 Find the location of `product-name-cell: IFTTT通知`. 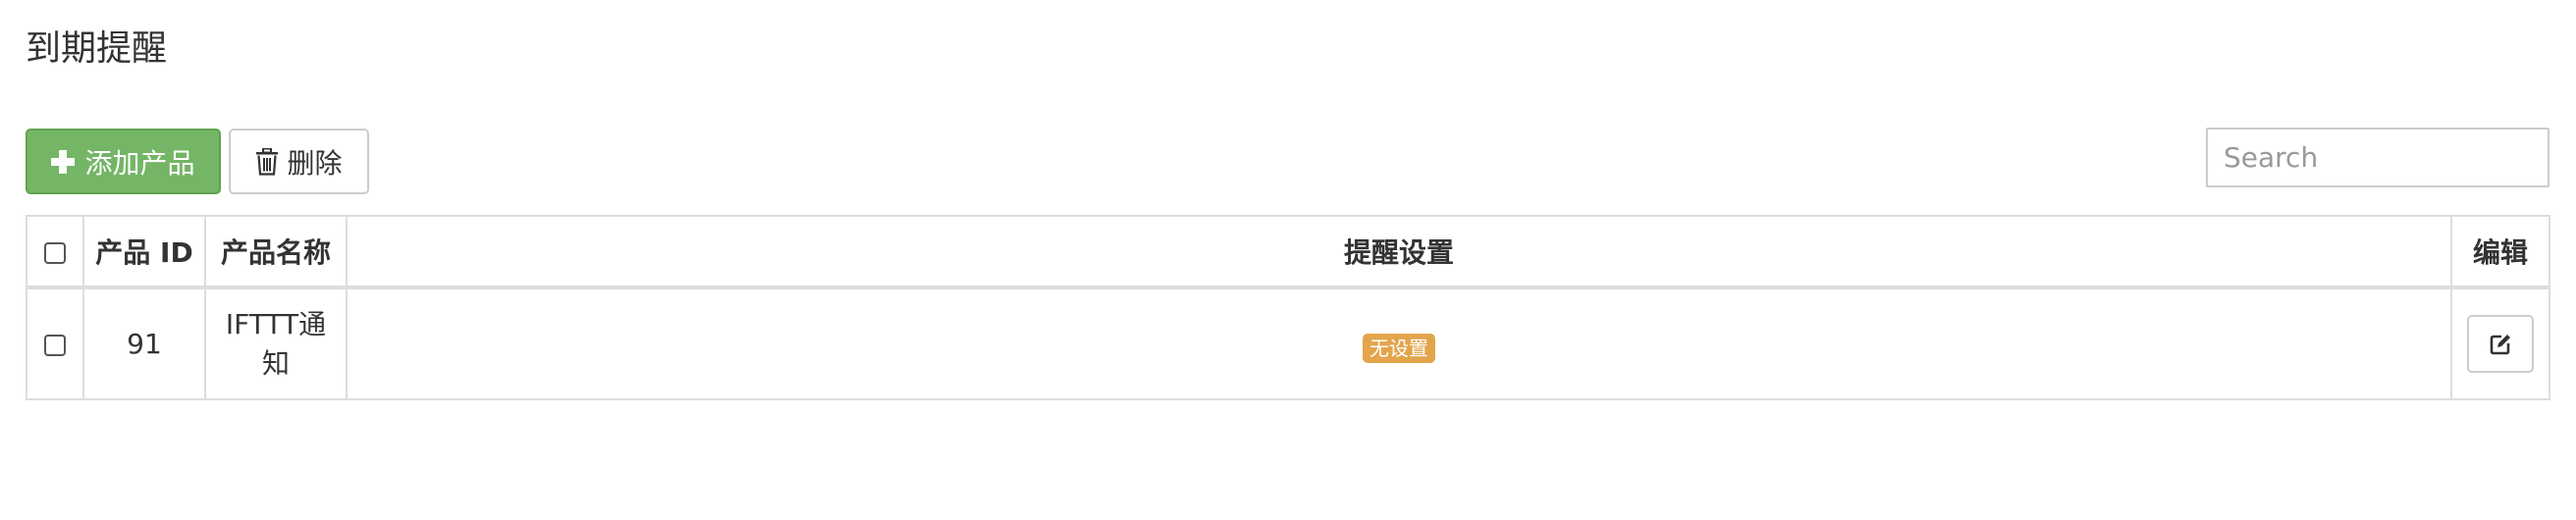

product-name-cell: IFTTT通知 is located at coordinates (276, 343).